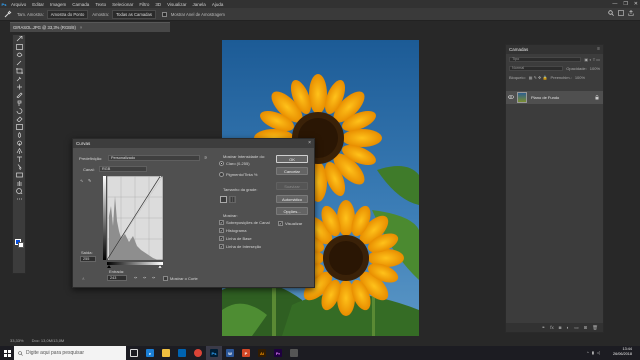 Image resolution: width=640 pixels, height=360 pixels. I want to click on menu-item-visualizar: Visualizar, so click(176, 4).